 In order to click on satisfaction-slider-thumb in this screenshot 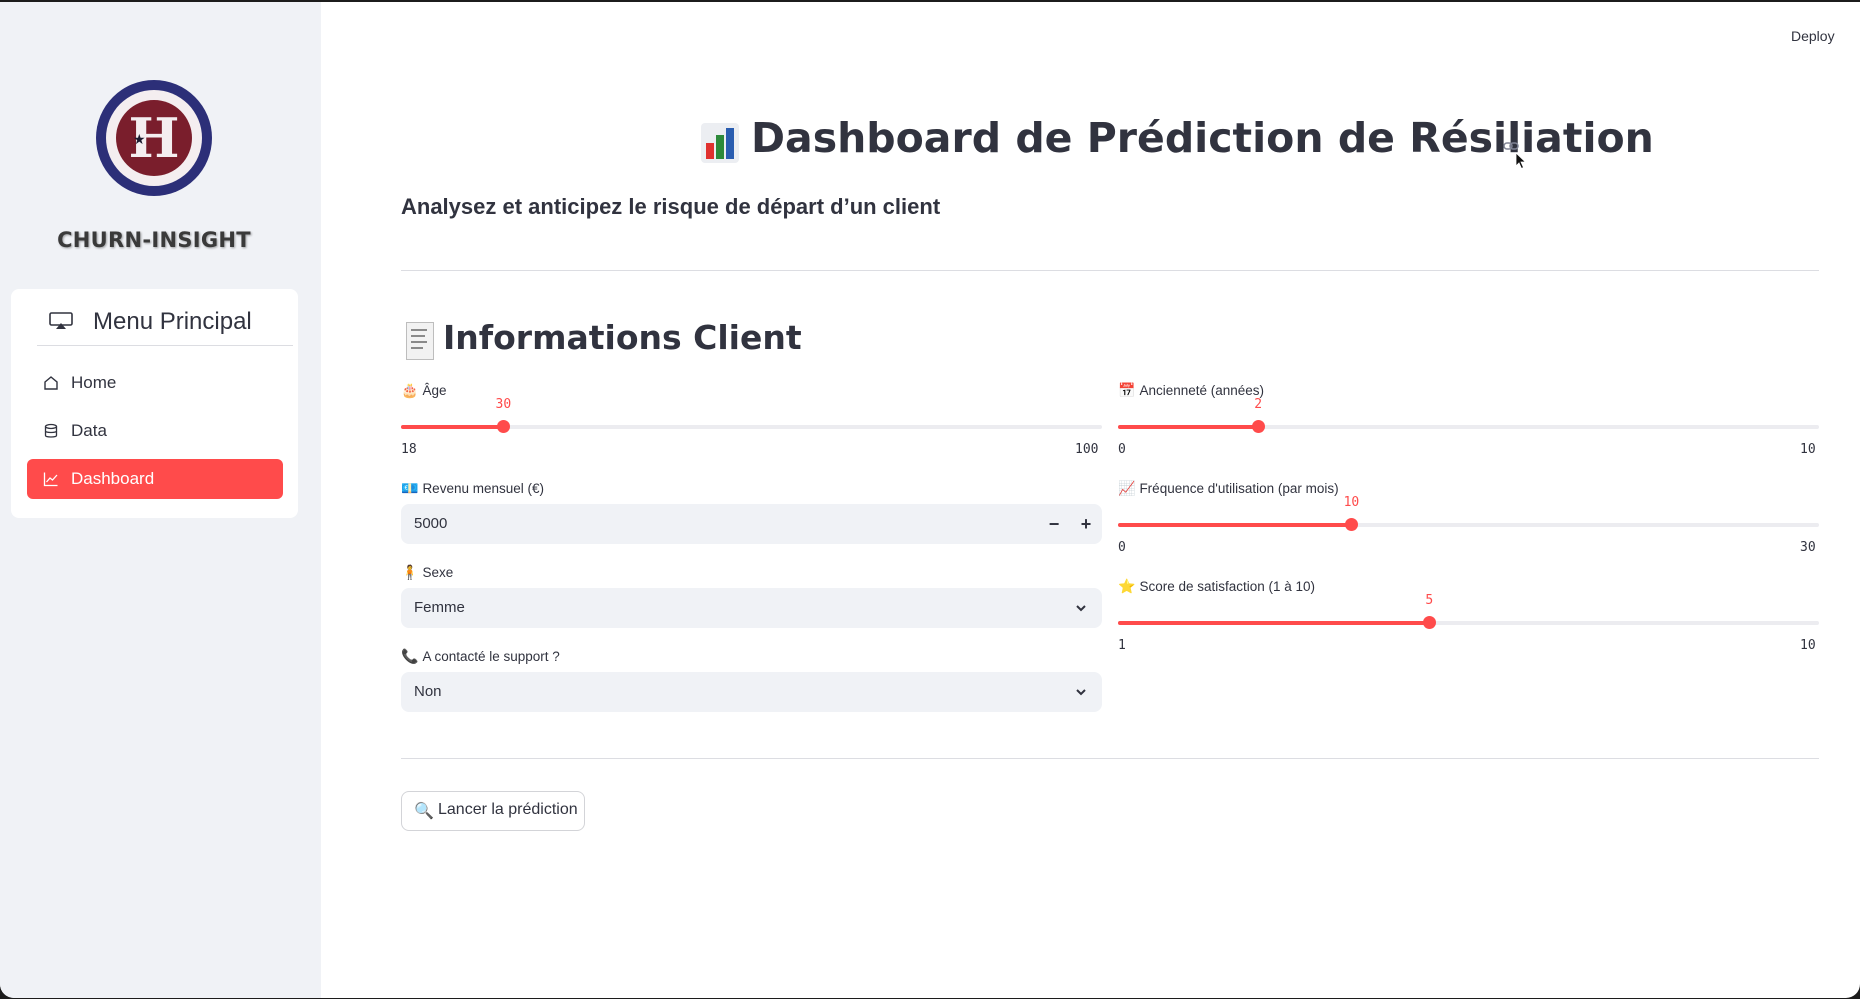, I will do `click(1430, 622)`.